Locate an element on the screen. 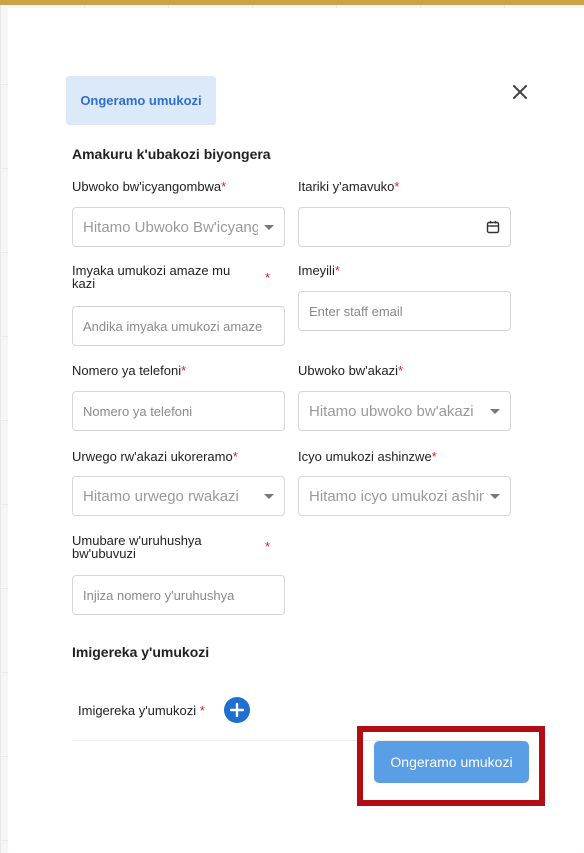 The height and width of the screenshot is (853, 584). add-restriction-button is located at coordinates (237, 710).